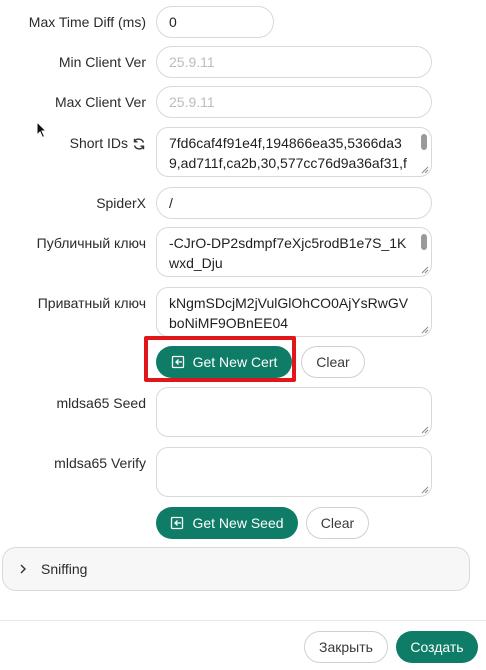  I want to click on public-key-textarea: -CJrO-DP2sdmpf7eXjc5rodB1e7S_1Kwxd_Dju, so click(294, 252).